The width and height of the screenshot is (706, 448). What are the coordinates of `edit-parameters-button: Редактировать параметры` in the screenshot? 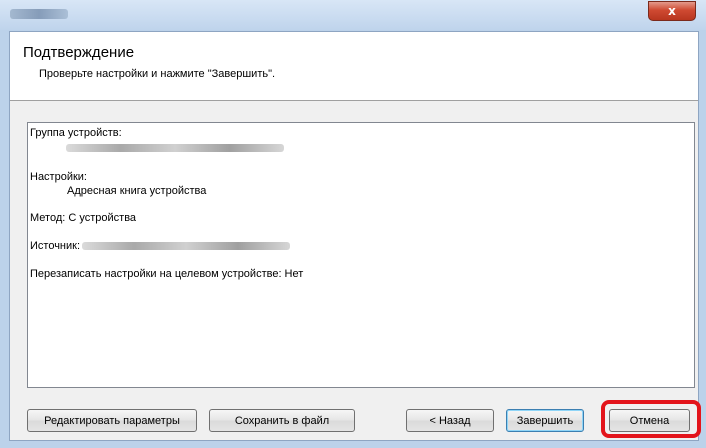 It's located at (112, 420).